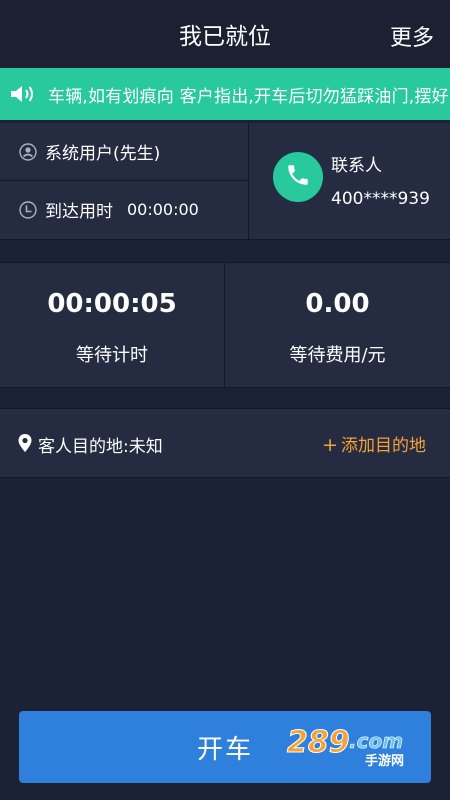 The image size is (450, 800). I want to click on more-button: 更多, so click(412, 36).